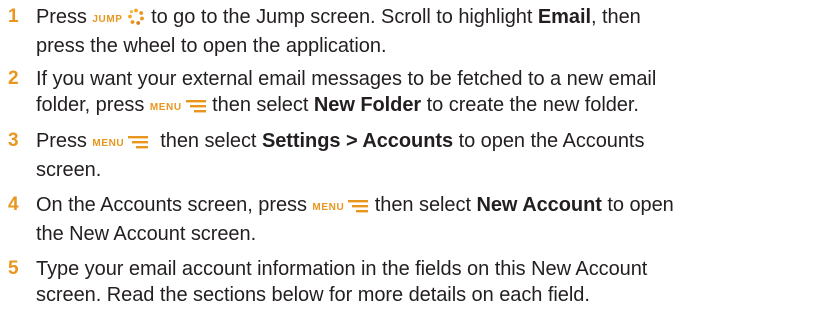  What do you see at coordinates (367, 105) in the screenshot?
I see `bold-term: New Folder` at bounding box center [367, 105].